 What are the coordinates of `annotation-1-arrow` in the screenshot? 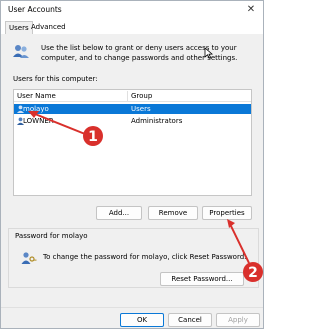 It's located at (60, 124).